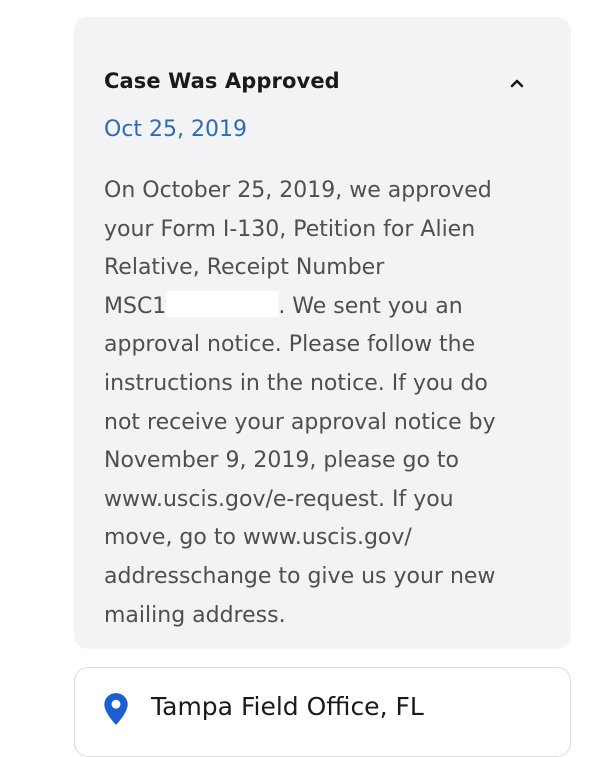  I want to click on case-description-line: On October 25, 2019, we approved, so click(298, 190).